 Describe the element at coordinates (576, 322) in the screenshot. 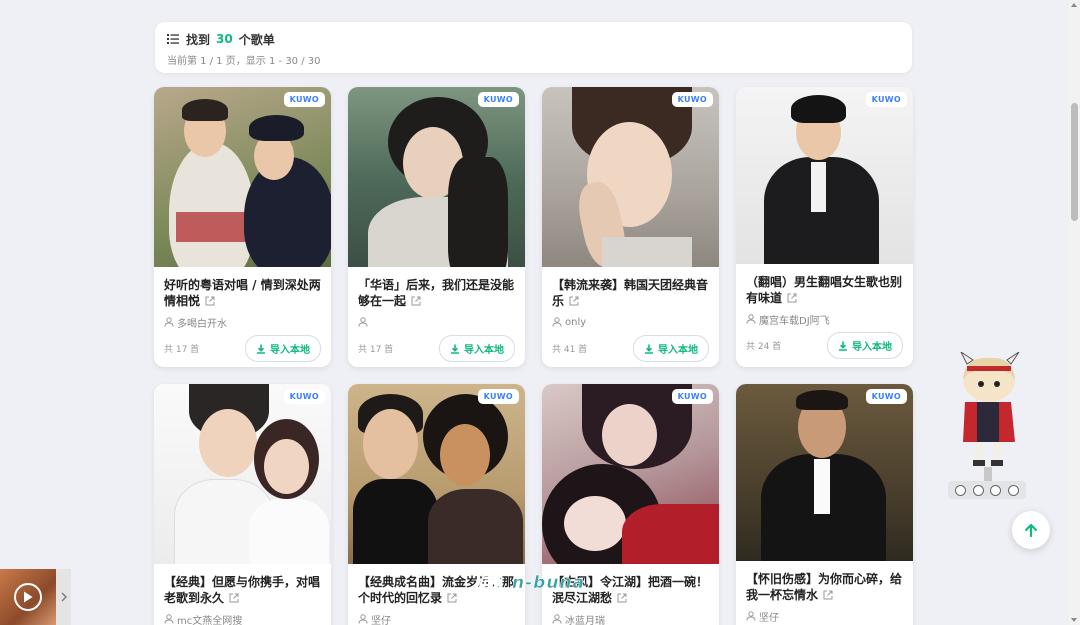

I see `playlist-author: only` at that location.